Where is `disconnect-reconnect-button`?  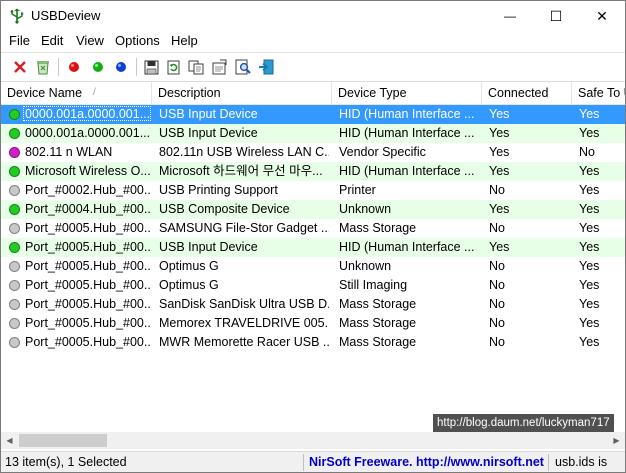 disconnect-reconnect-button is located at coordinates (121, 67).